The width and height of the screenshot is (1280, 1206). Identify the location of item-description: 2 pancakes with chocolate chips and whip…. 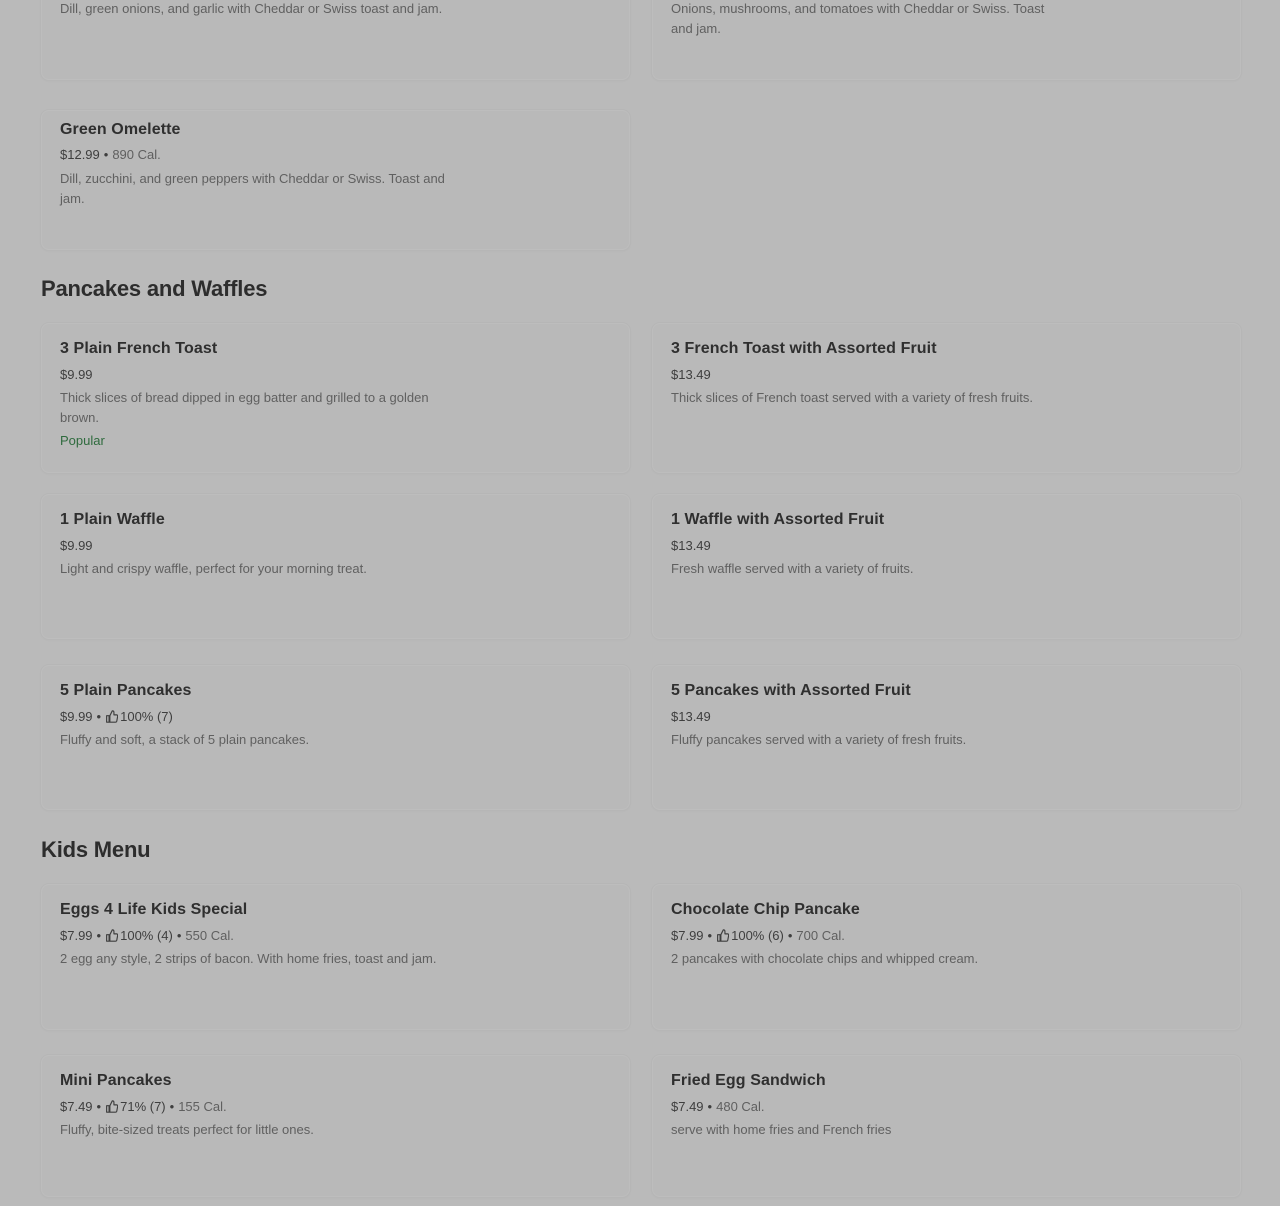
(825, 958).